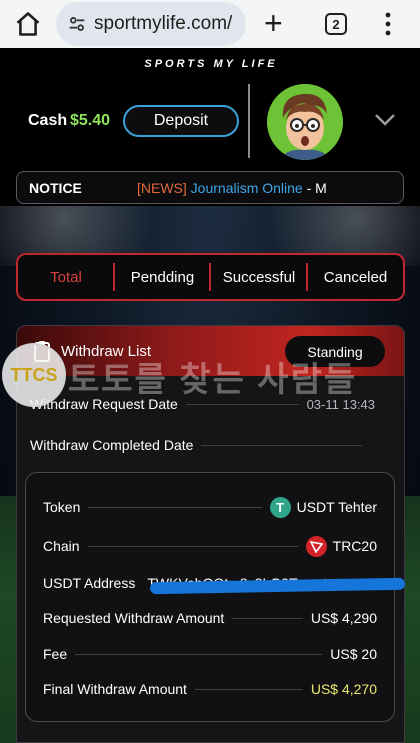 The height and width of the screenshot is (743, 420). I want to click on tab-switcher-button: 2, so click(336, 24).